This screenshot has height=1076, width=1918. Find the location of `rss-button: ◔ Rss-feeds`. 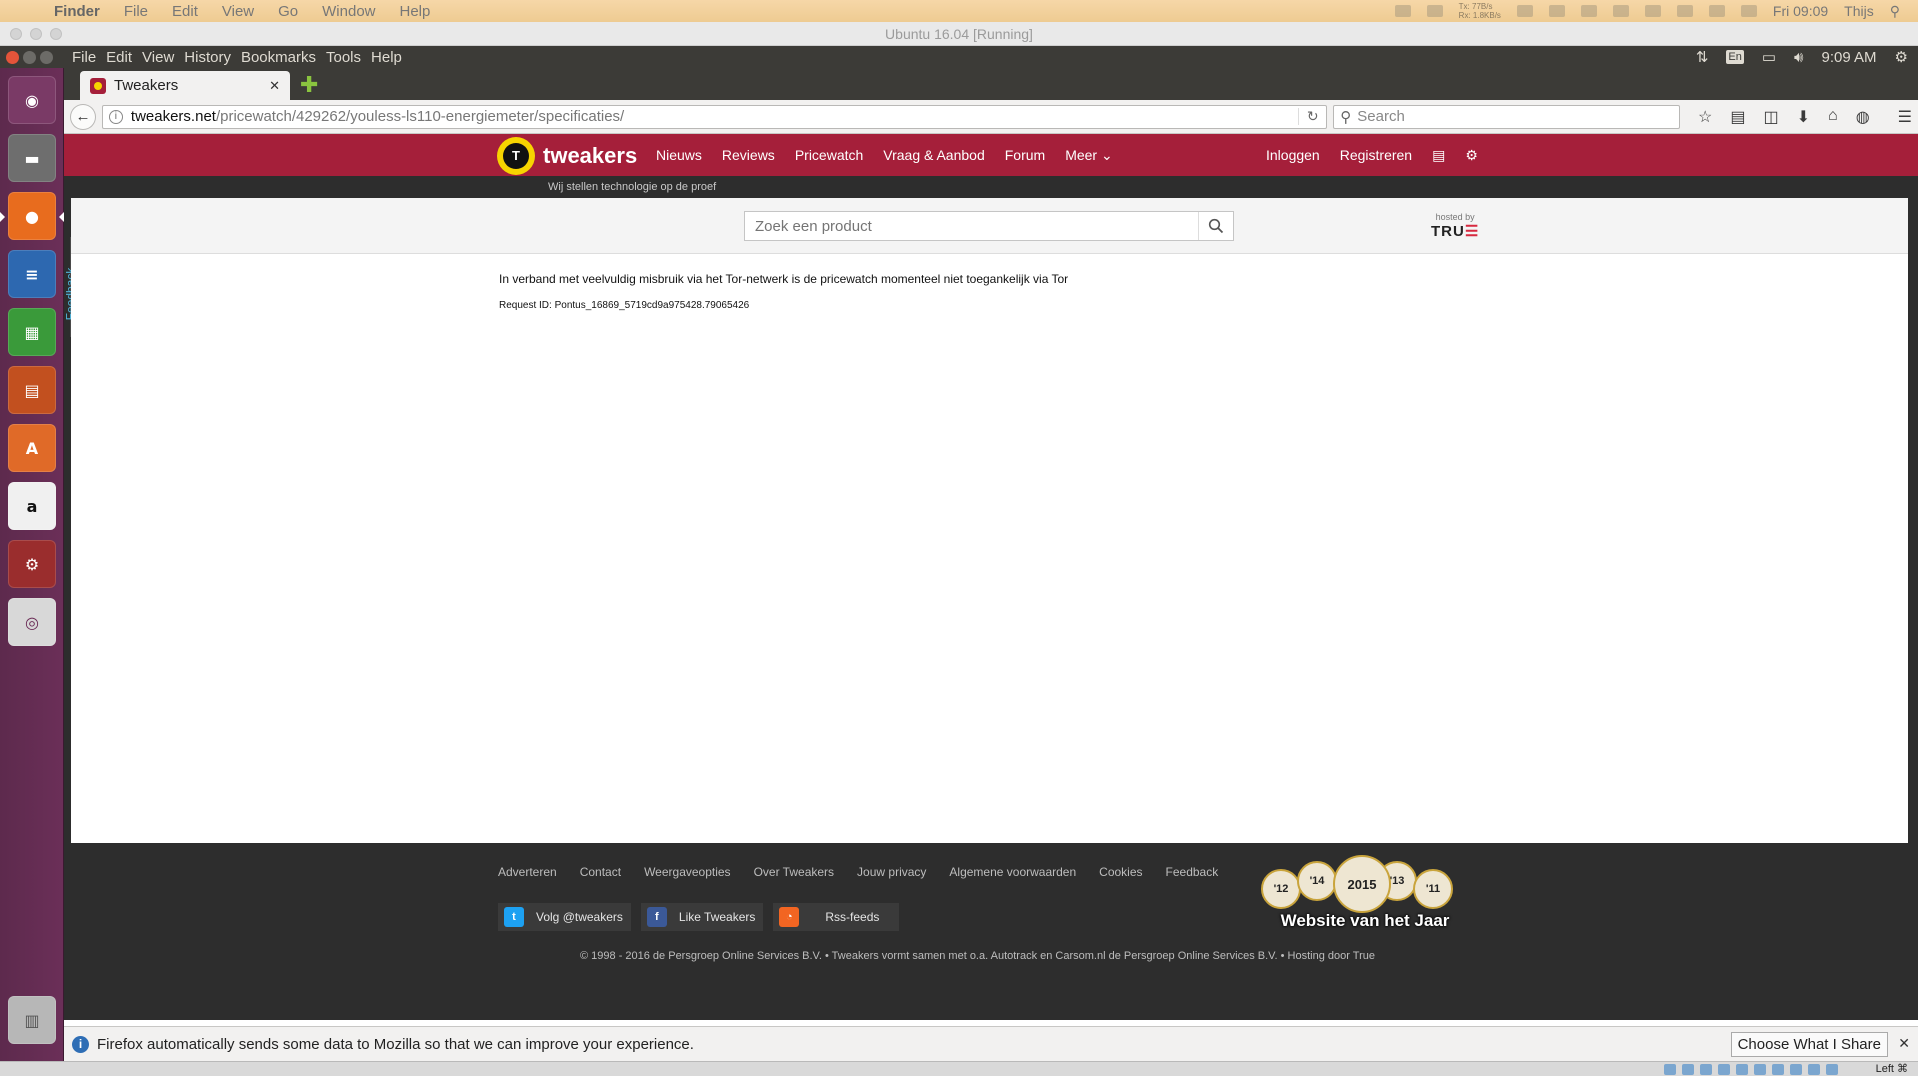

rss-button: ◔ Rss-feeds is located at coordinates (836, 917).